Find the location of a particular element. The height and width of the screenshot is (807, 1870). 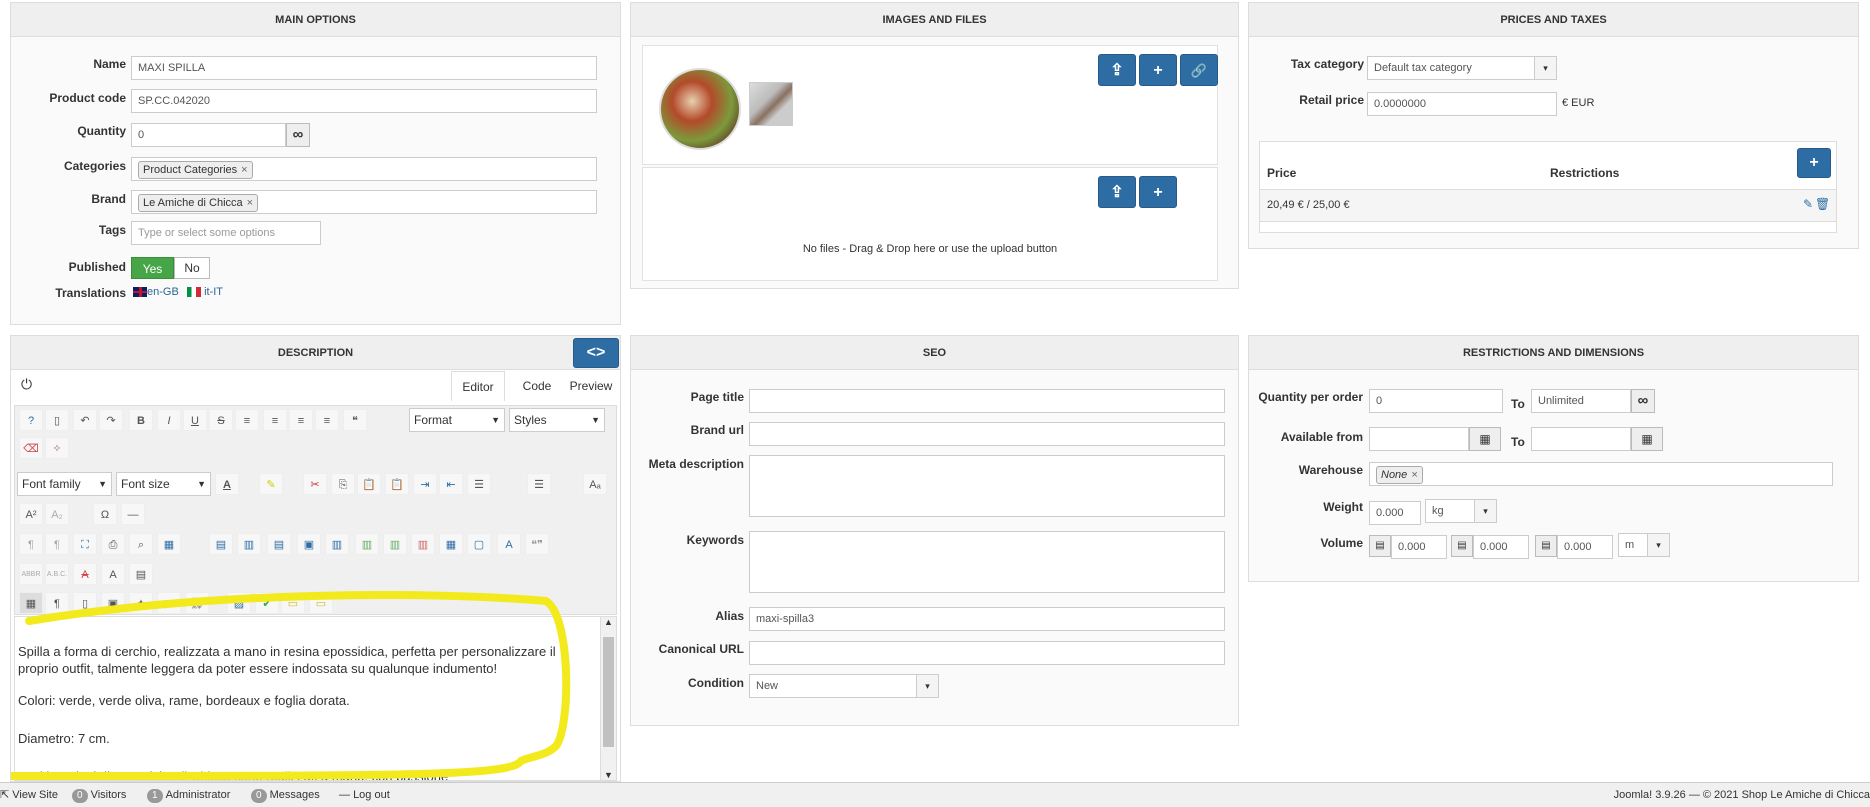

copy-icon: ⎘ is located at coordinates (343, 484).